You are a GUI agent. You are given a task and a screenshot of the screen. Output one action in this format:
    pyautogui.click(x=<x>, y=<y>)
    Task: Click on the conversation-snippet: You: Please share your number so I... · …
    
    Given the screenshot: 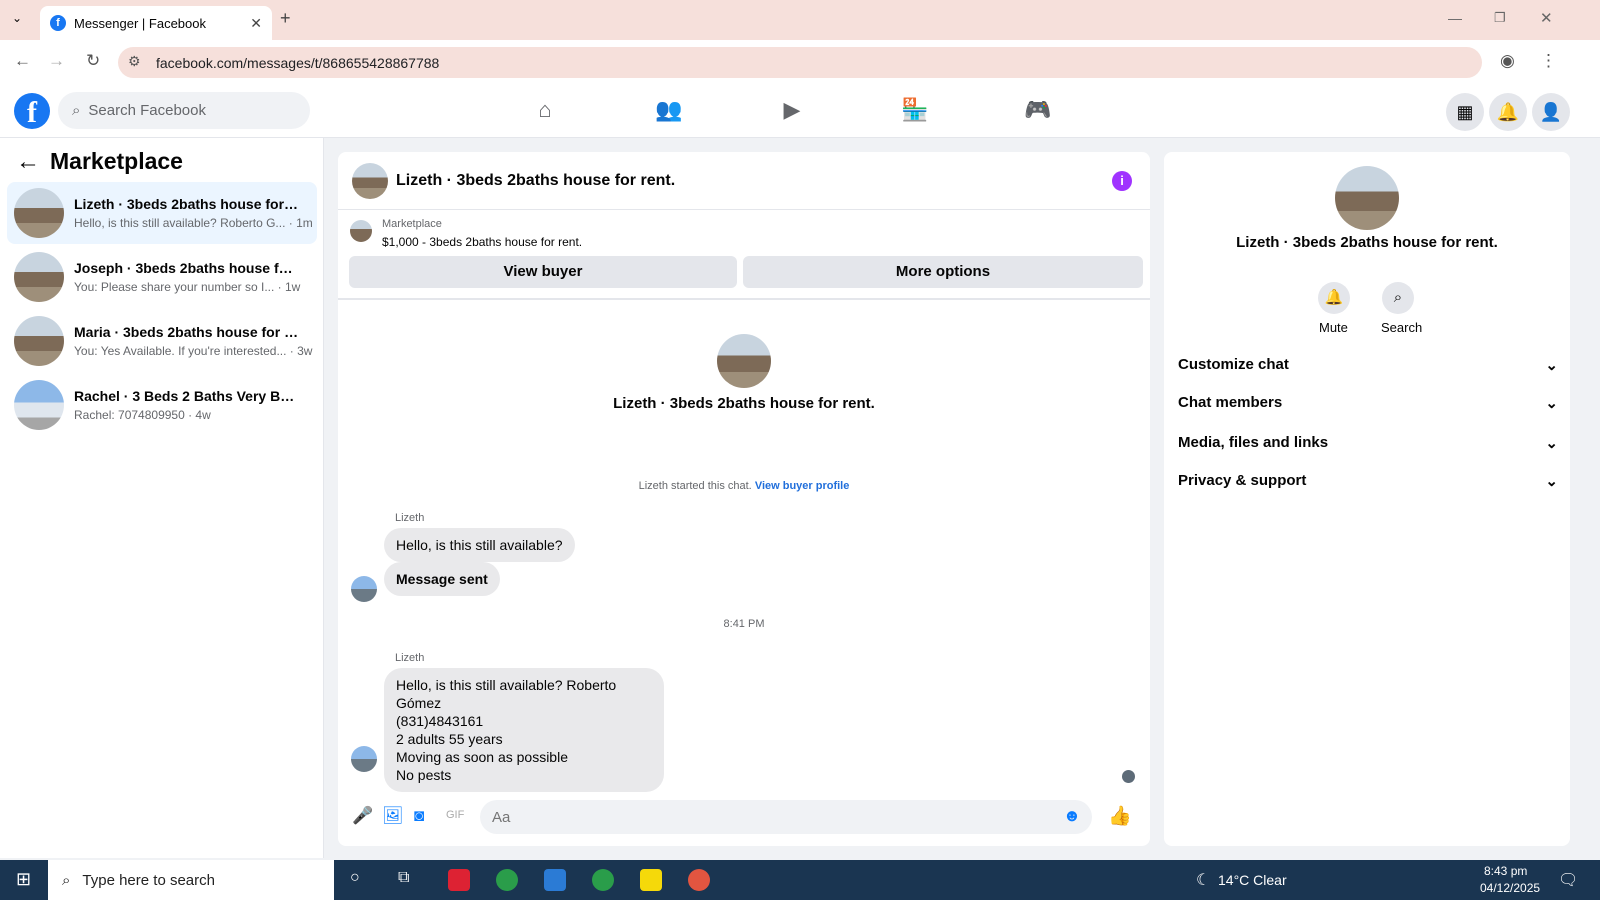 What is the action you would take?
    pyautogui.click(x=187, y=287)
    